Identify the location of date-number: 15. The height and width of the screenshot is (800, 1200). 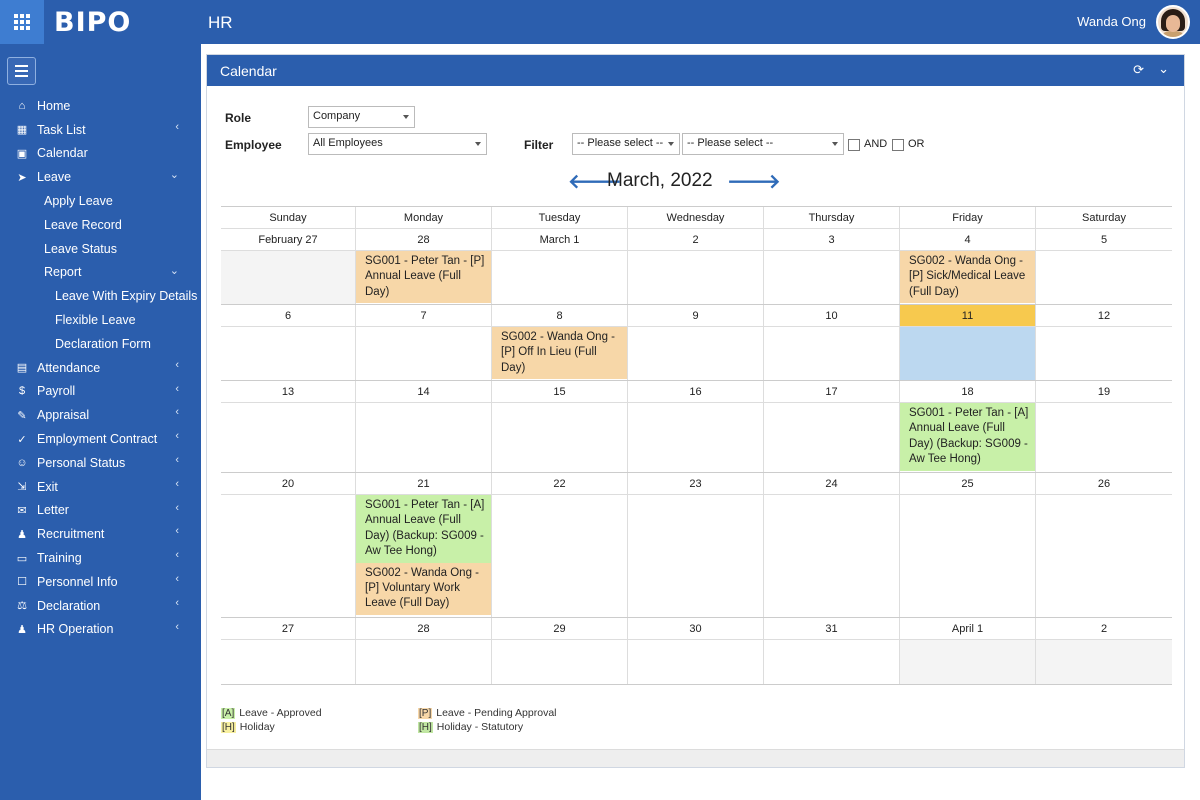
(560, 391).